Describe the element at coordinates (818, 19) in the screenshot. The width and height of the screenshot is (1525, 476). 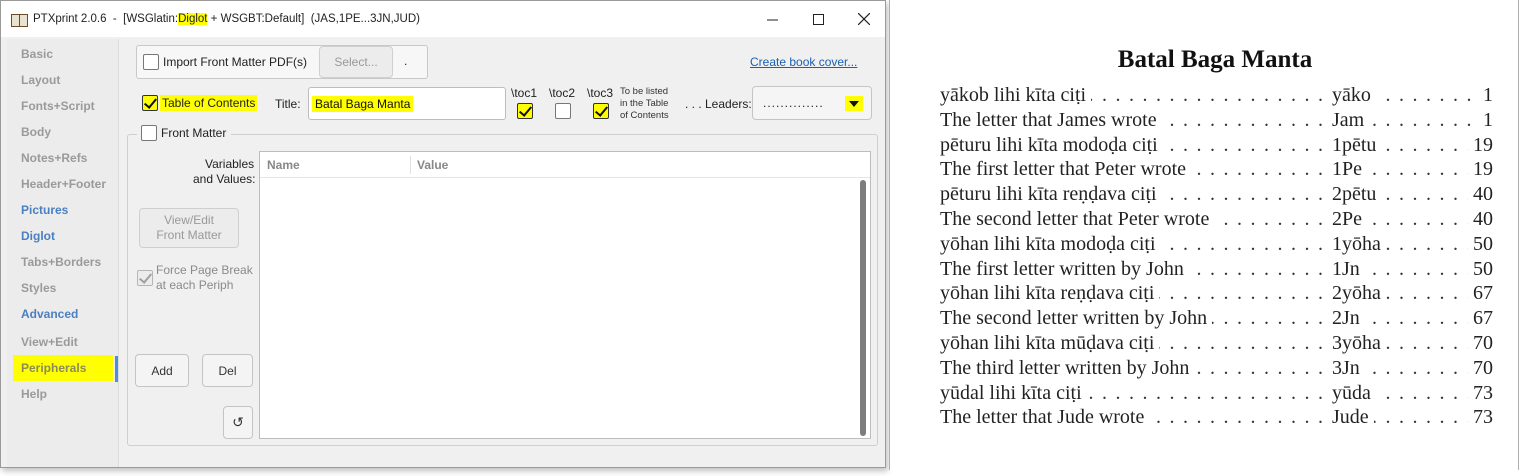
I see `maximize-button` at that location.